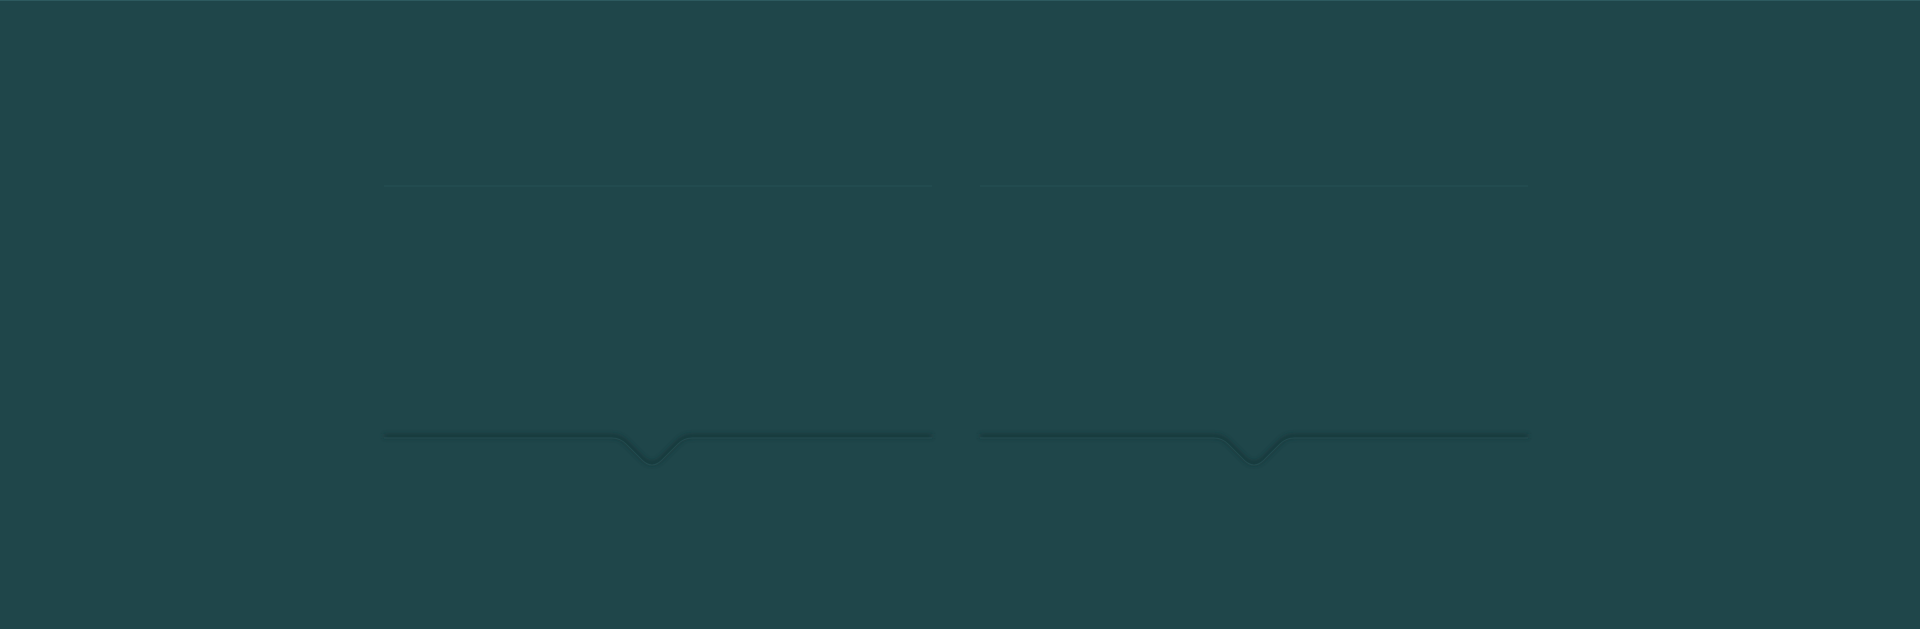 This screenshot has width=1920, height=629. Describe the element at coordinates (660, 308) in the screenshot. I see `callout-body-left` at that location.